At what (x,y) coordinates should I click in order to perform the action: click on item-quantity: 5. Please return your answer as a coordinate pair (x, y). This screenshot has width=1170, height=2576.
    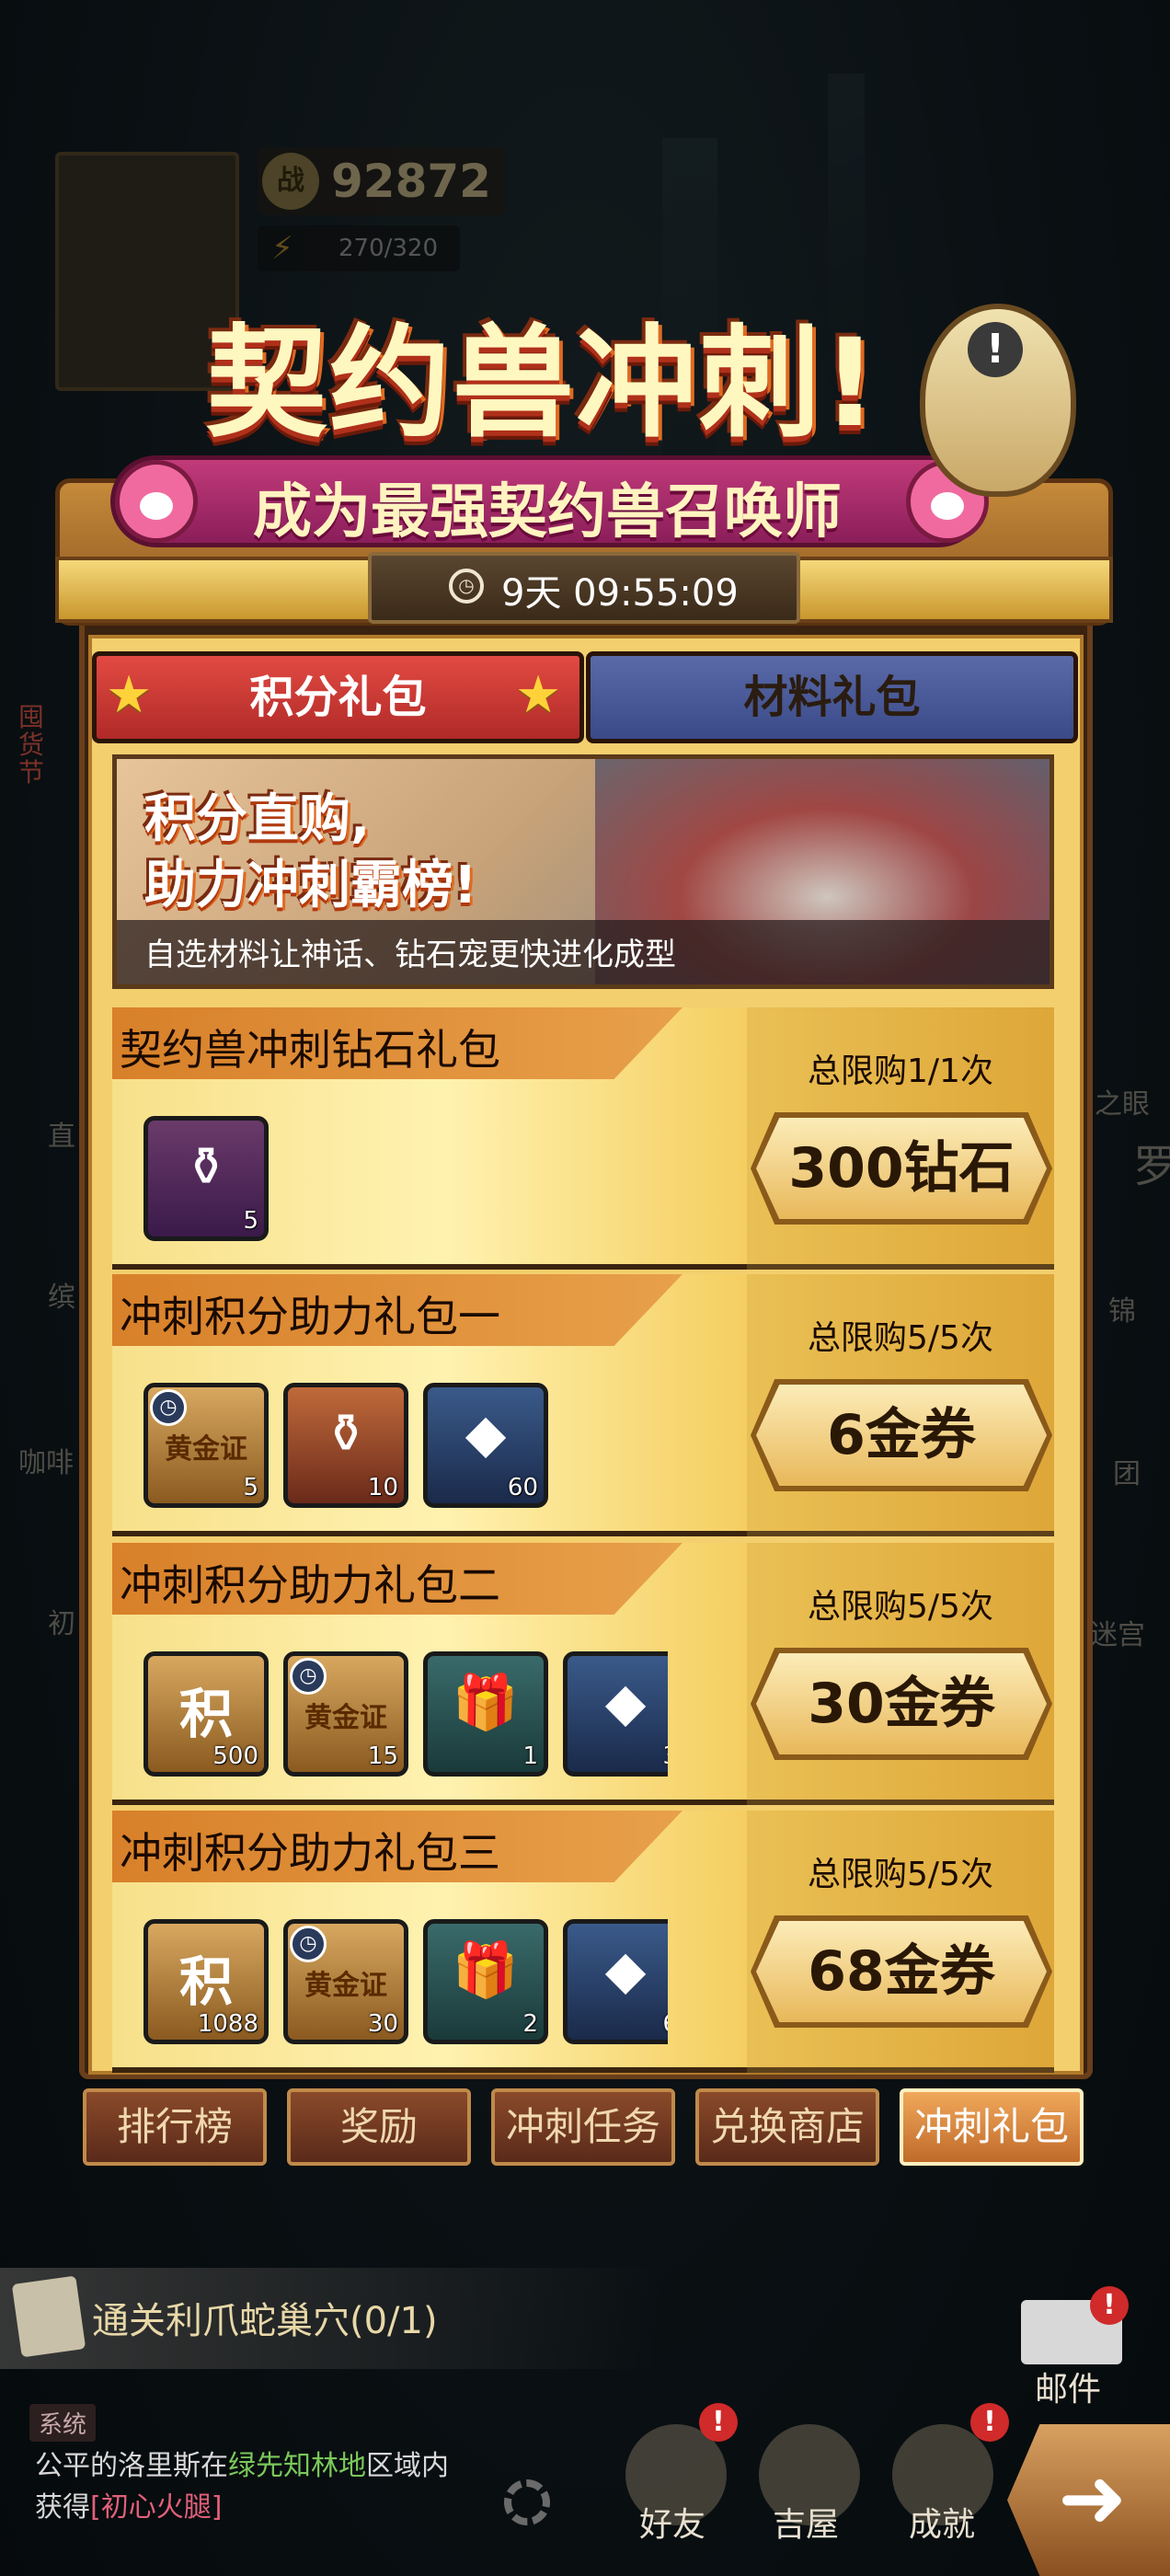
    Looking at the image, I should click on (250, 1487).